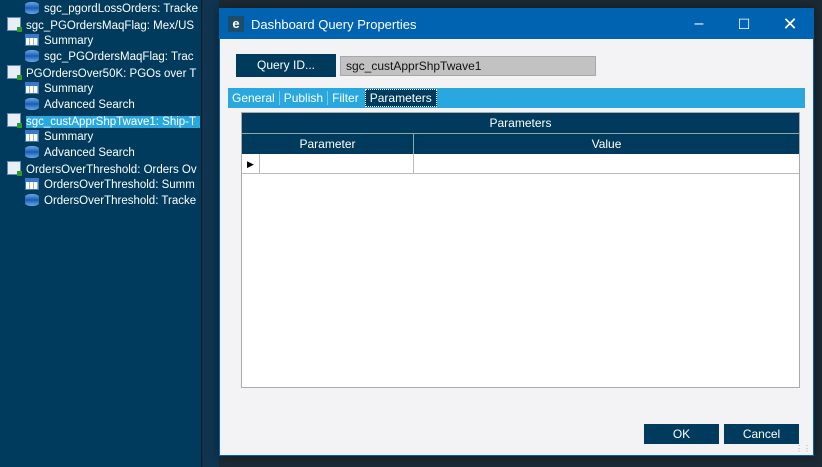 The image size is (822, 467). I want to click on row-indicator-icon: ▶, so click(251, 163).